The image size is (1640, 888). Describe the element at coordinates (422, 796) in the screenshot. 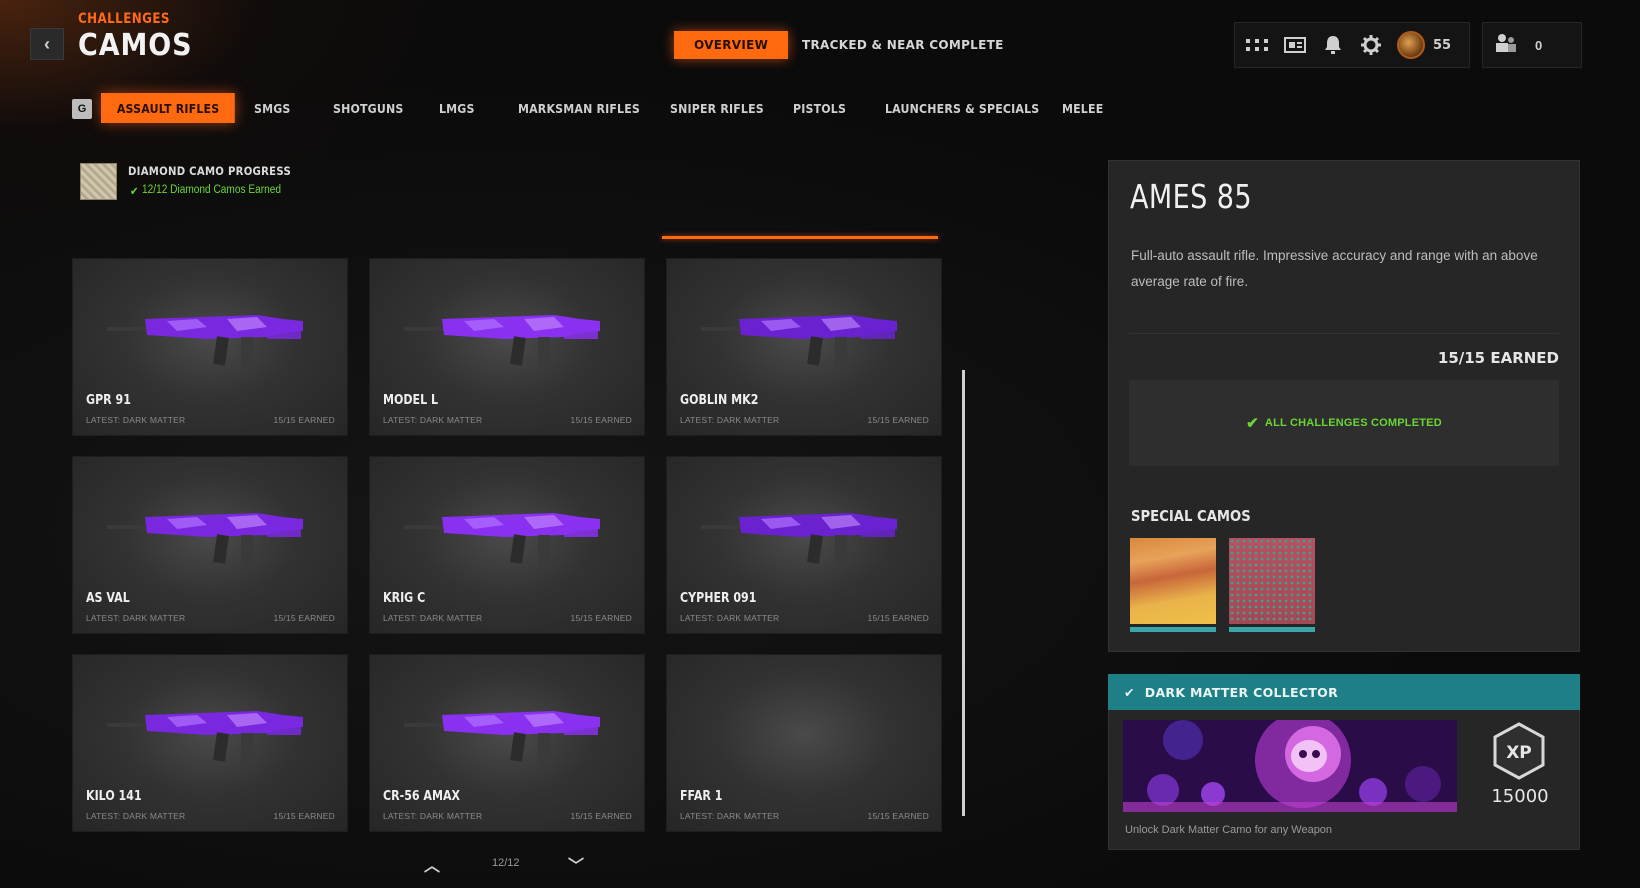

I see `weapon-card-name: CR-56 AMAX` at that location.